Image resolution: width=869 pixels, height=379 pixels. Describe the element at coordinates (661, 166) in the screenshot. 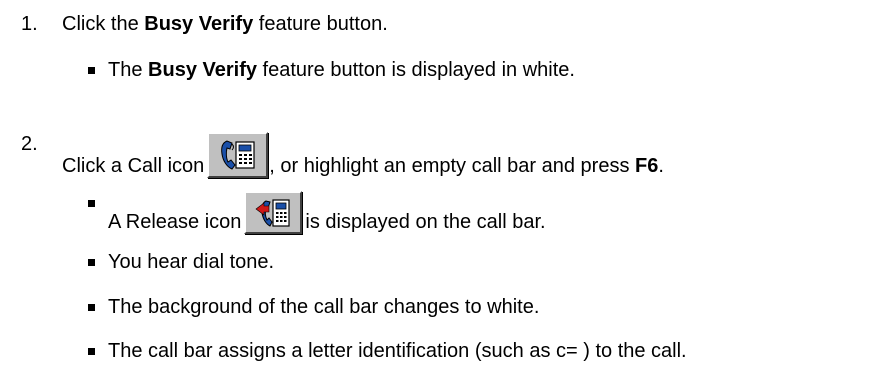

I see `step-text-part: .` at that location.